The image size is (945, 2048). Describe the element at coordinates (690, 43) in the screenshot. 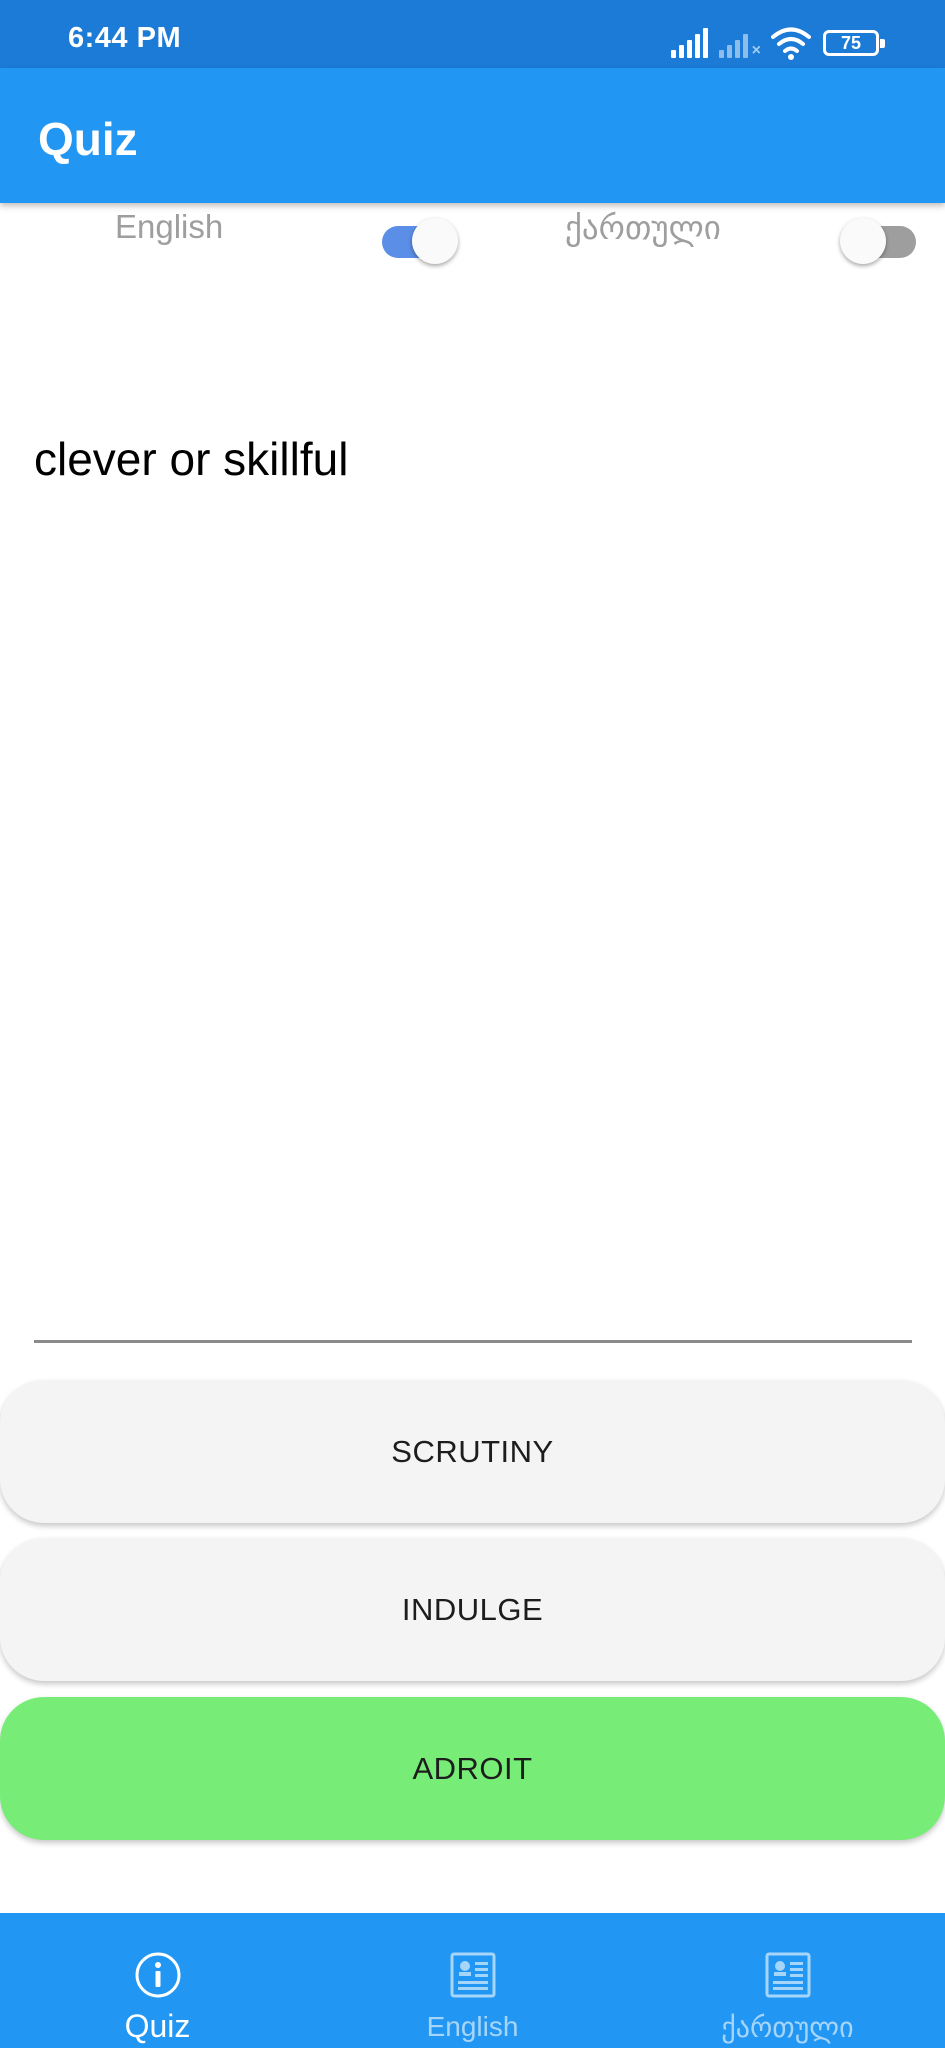

I see `signal-icon` at that location.